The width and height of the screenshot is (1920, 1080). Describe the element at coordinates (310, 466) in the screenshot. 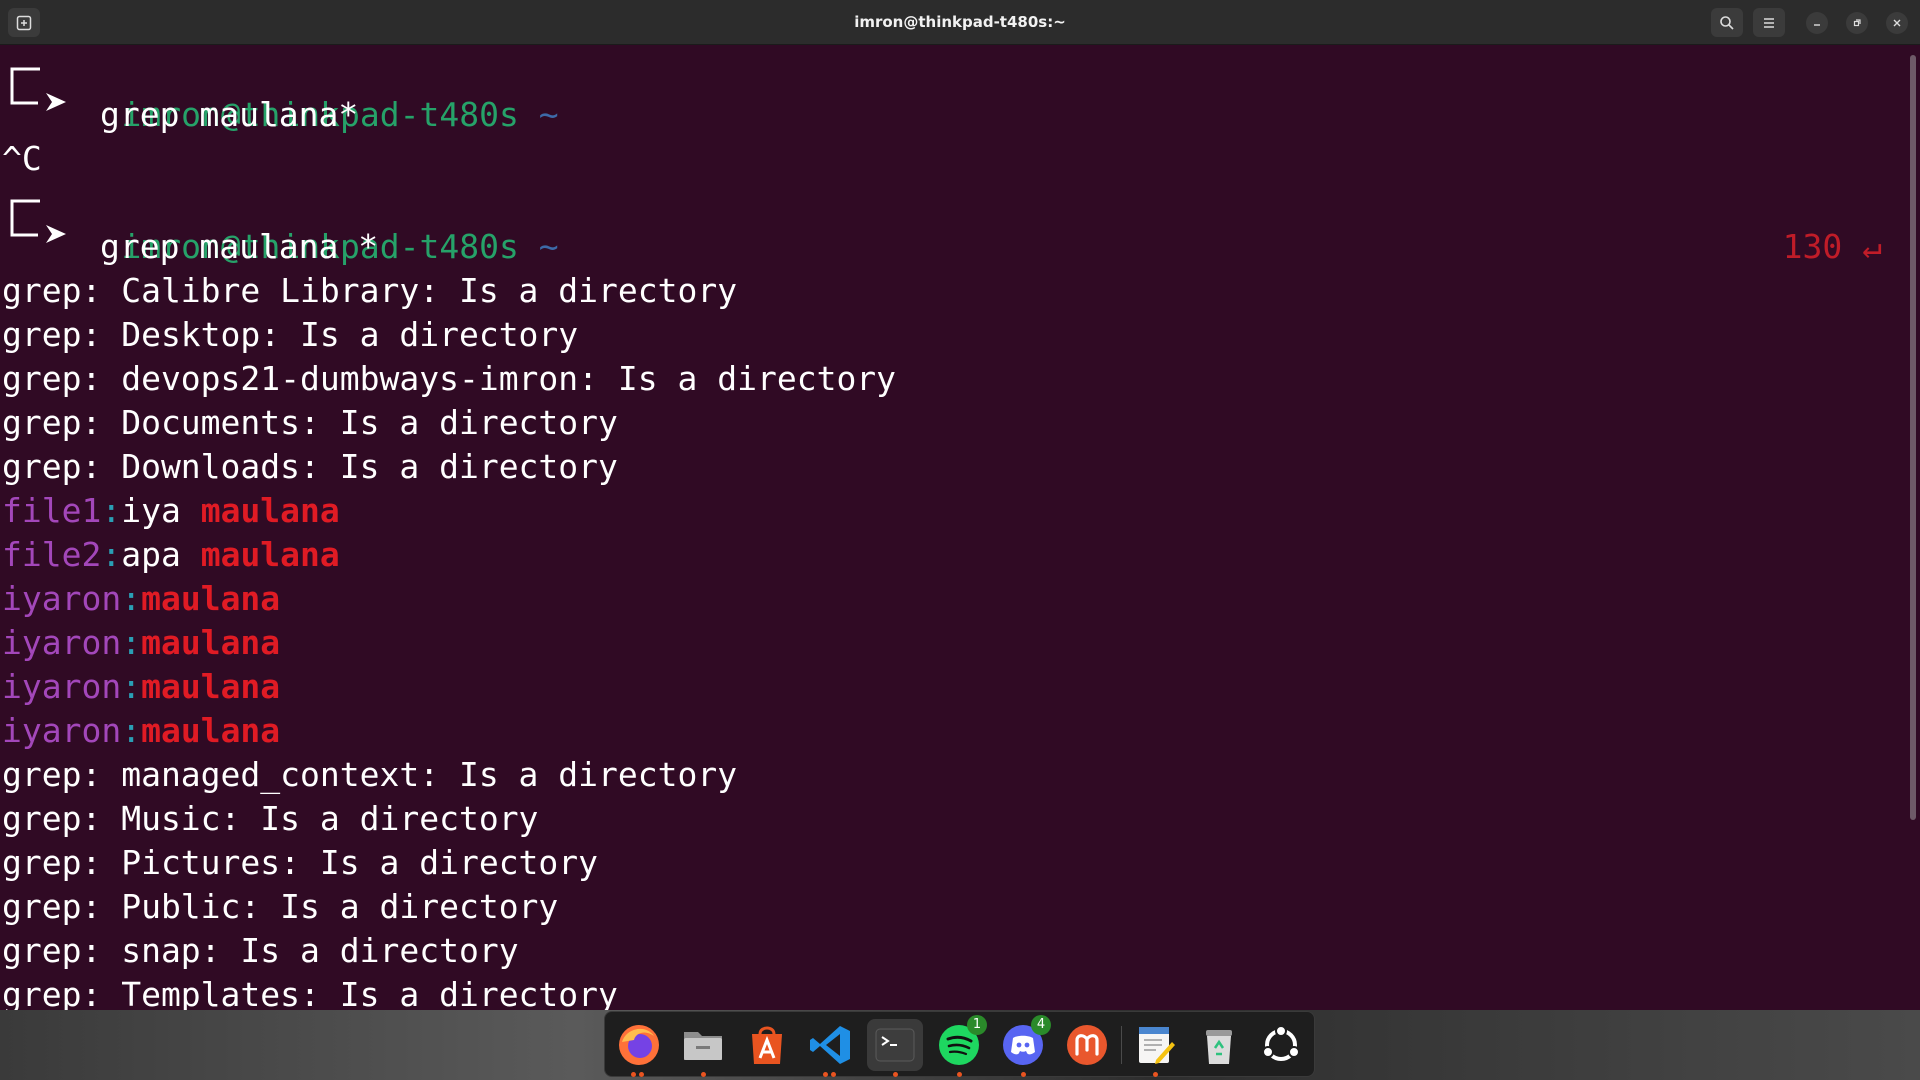

I see `output-line: grep: Downloads: Is a directory` at that location.